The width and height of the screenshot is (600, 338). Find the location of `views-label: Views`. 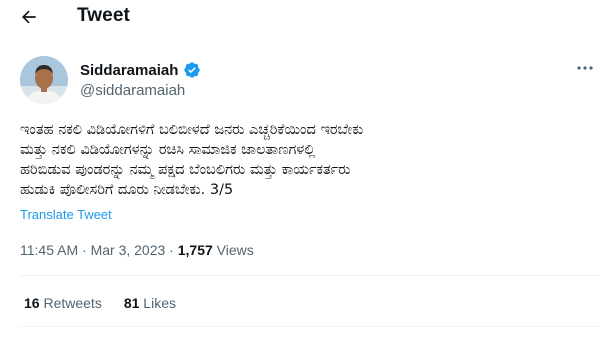

views-label: Views is located at coordinates (233, 250).